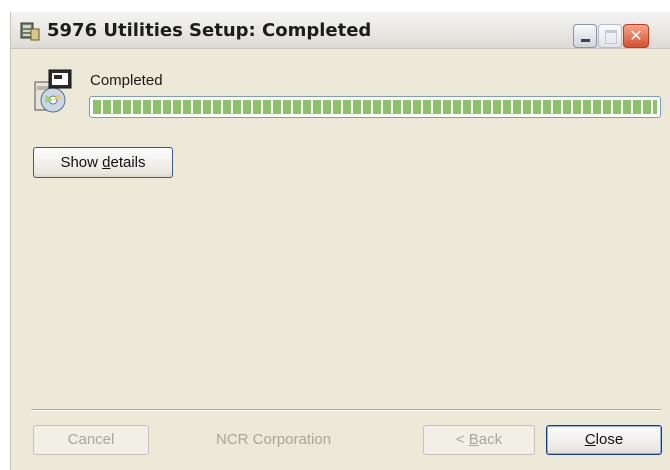 Image resolution: width=670 pixels, height=470 pixels. I want to click on close-button: Close, so click(604, 440).